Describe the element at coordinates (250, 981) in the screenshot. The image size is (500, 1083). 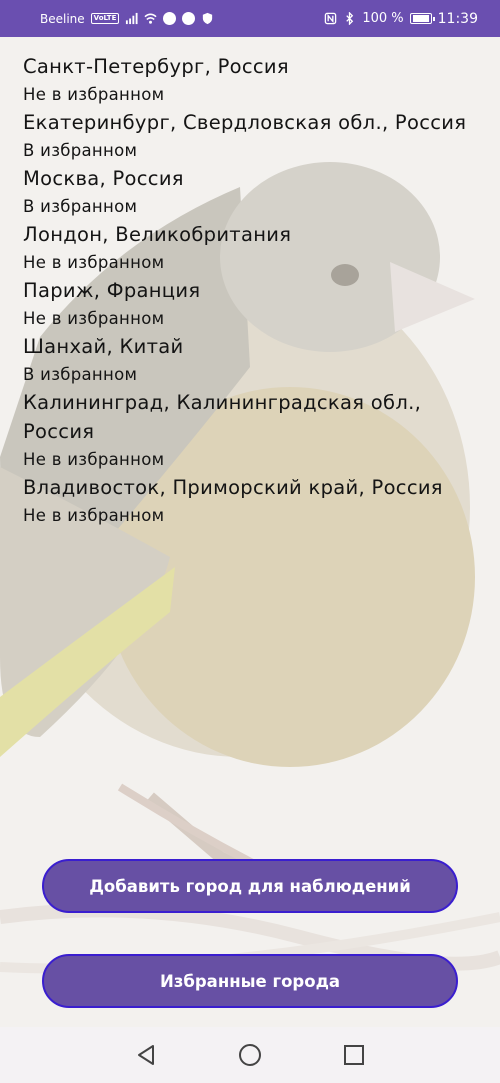
I see `favorite-cities-button: Избранные города` at that location.